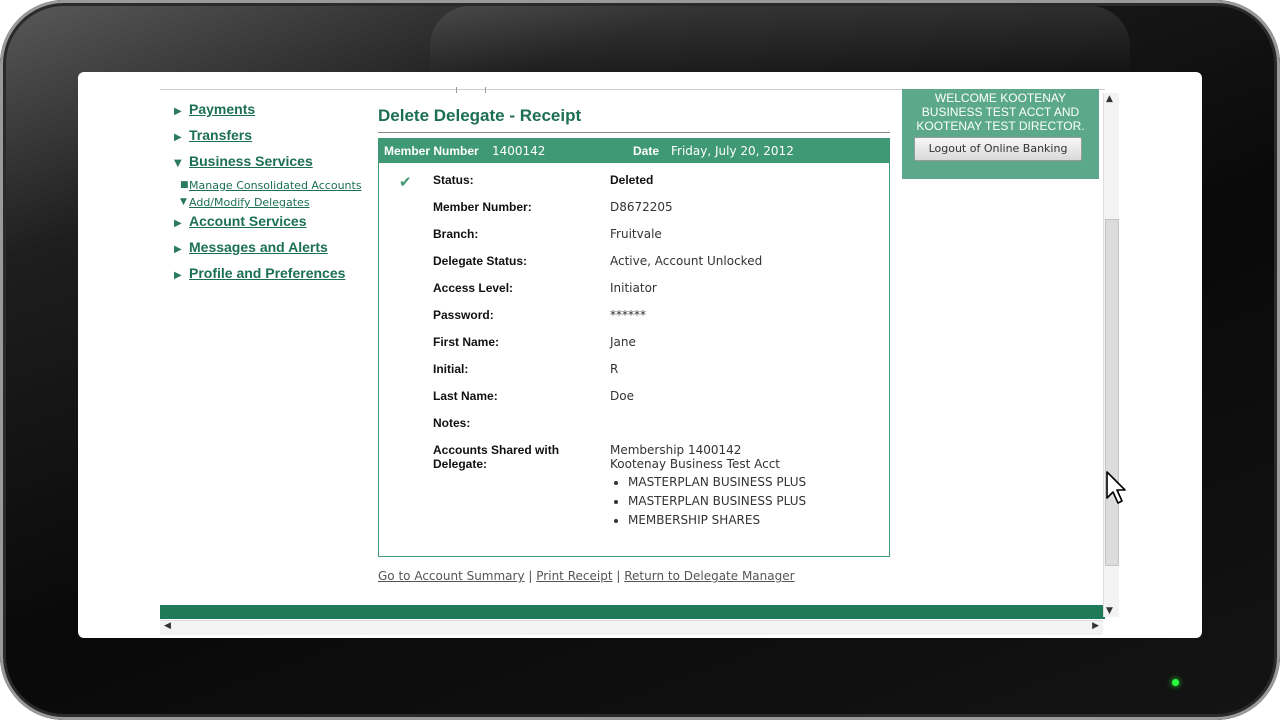 The image size is (1280, 720). Describe the element at coordinates (623, 342) in the screenshot. I see `field-value: Jane` at that location.